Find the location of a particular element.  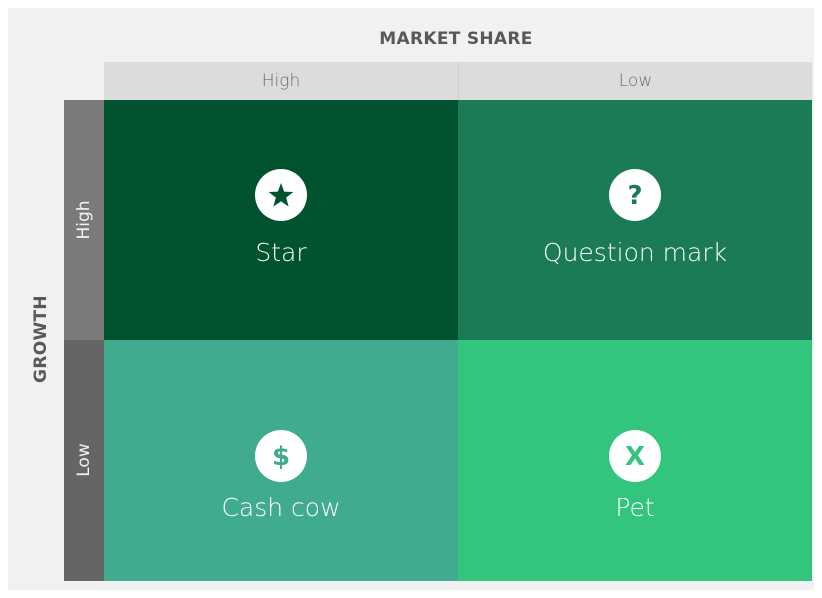

svg-text: X is located at coordinates (635, 457).